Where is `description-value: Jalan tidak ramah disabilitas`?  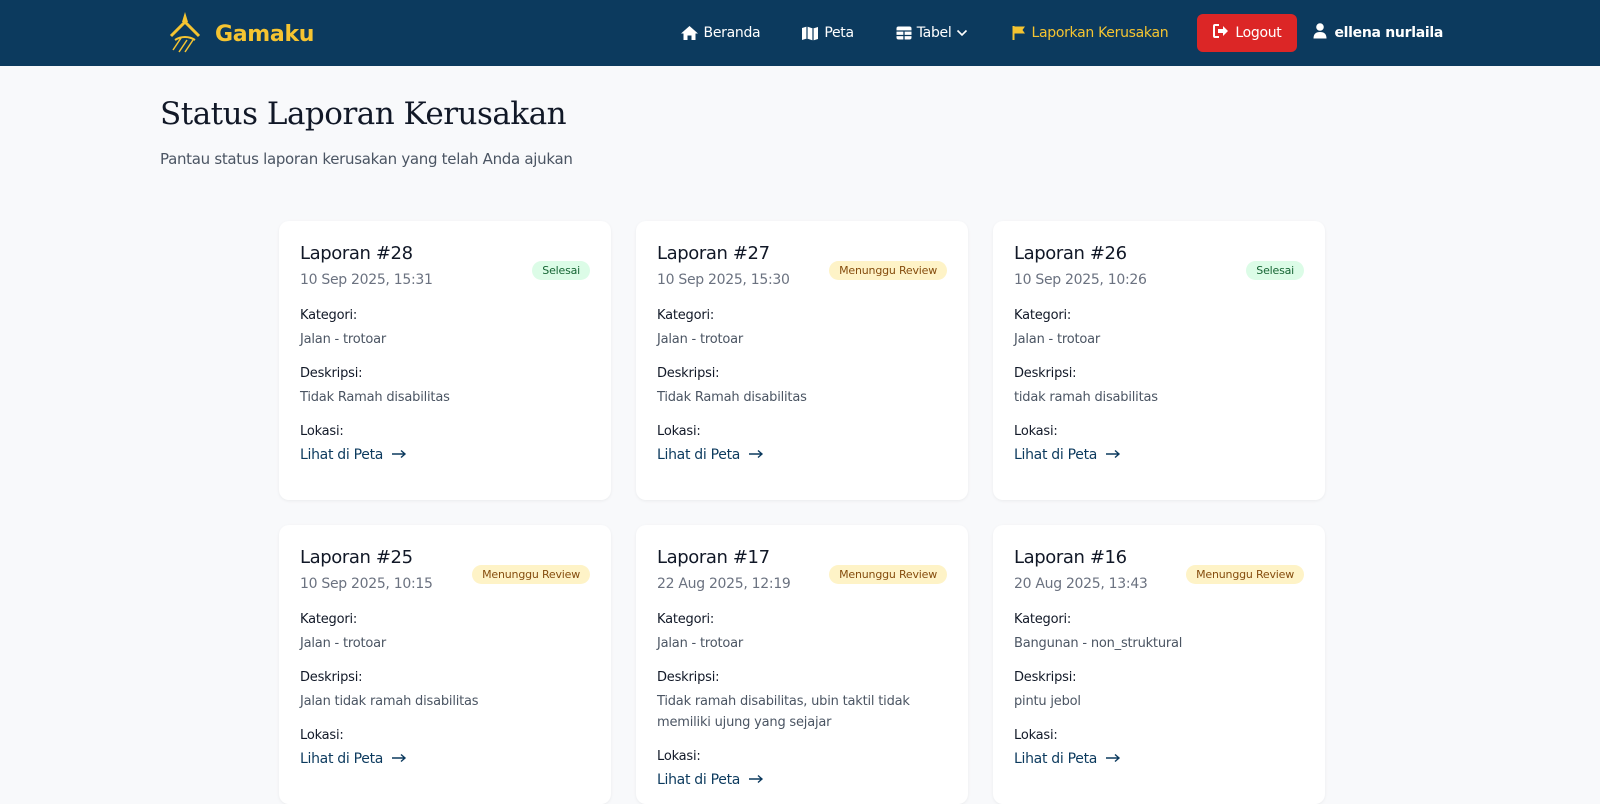 description-value: Jalan tidak ramah disabilitas is located at coordinates (389, 701).